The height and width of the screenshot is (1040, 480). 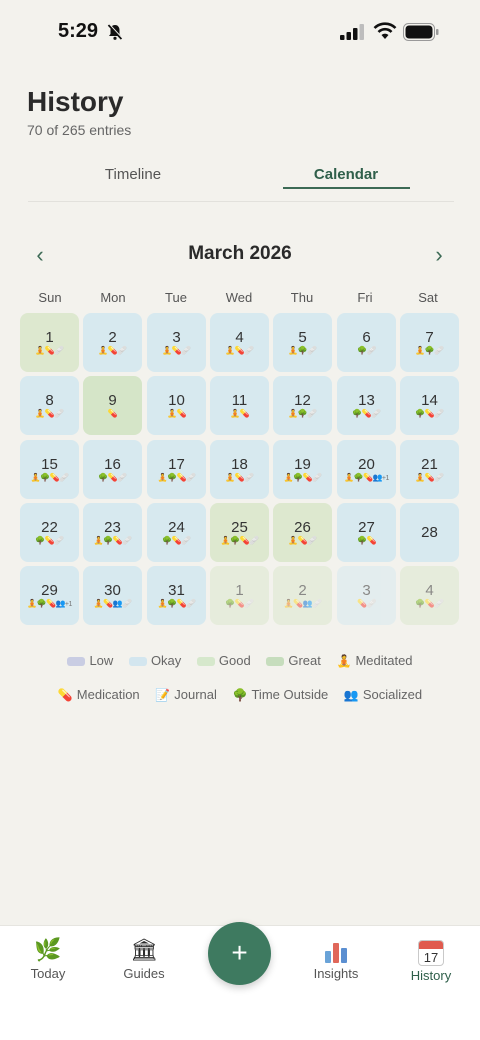 What do you see at coordinates (239, 464) in the screenshot?
I see `day-number: 18` at bounding box center [239, 464].